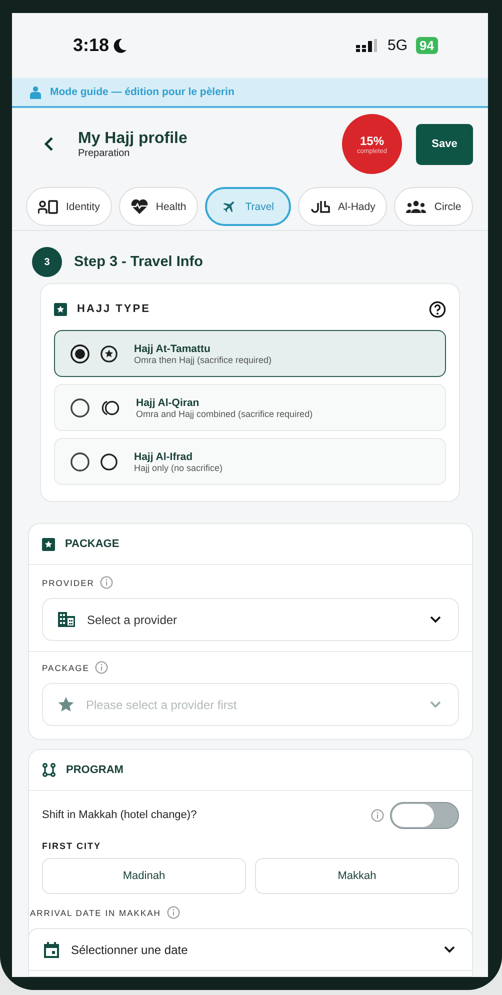 Image resolution: width=502 pixels, height=995 pixels. Describe the element at coordinates (173, 348) in the screenshot. I see `option-title: Hajj At-Tamattu` at that location.